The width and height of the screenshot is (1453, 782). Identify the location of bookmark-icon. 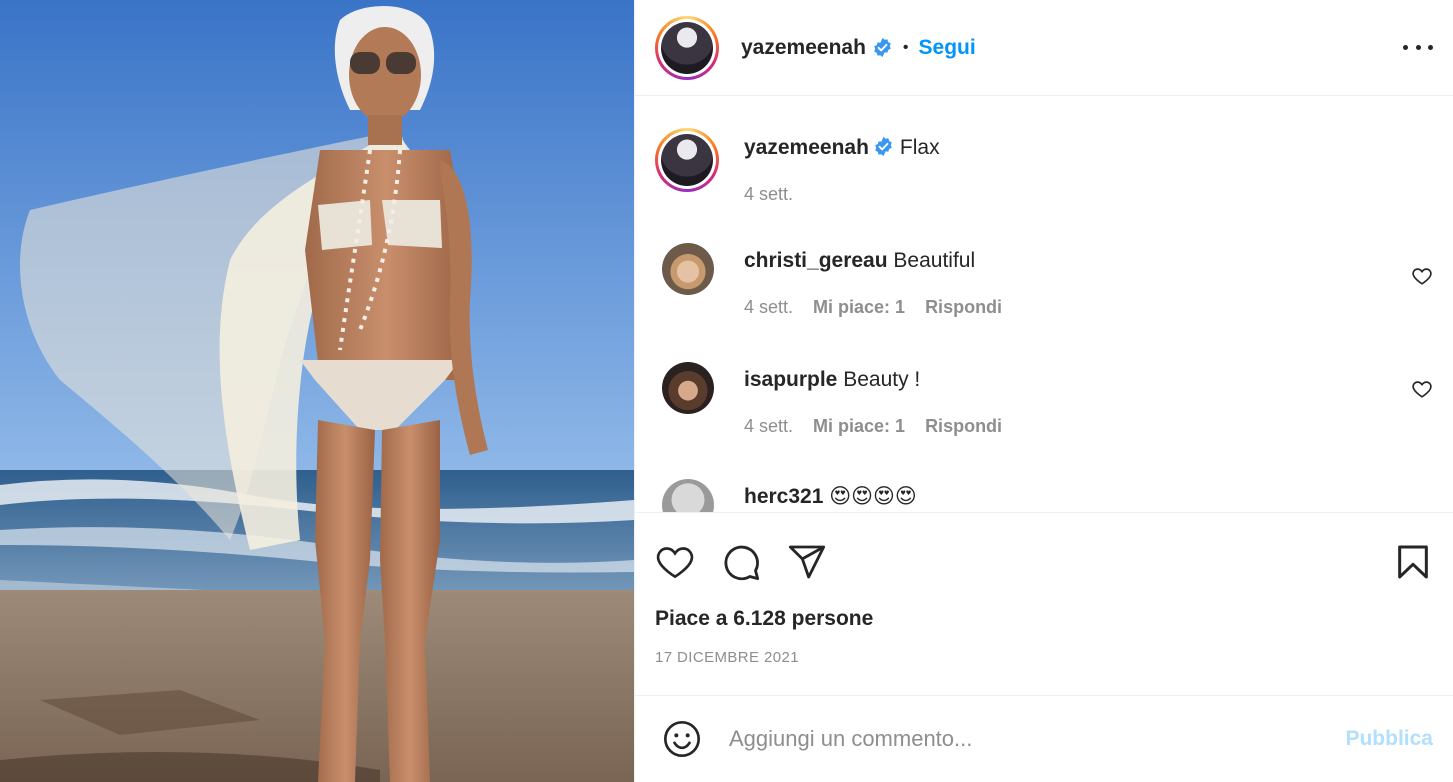
(1413, 562).